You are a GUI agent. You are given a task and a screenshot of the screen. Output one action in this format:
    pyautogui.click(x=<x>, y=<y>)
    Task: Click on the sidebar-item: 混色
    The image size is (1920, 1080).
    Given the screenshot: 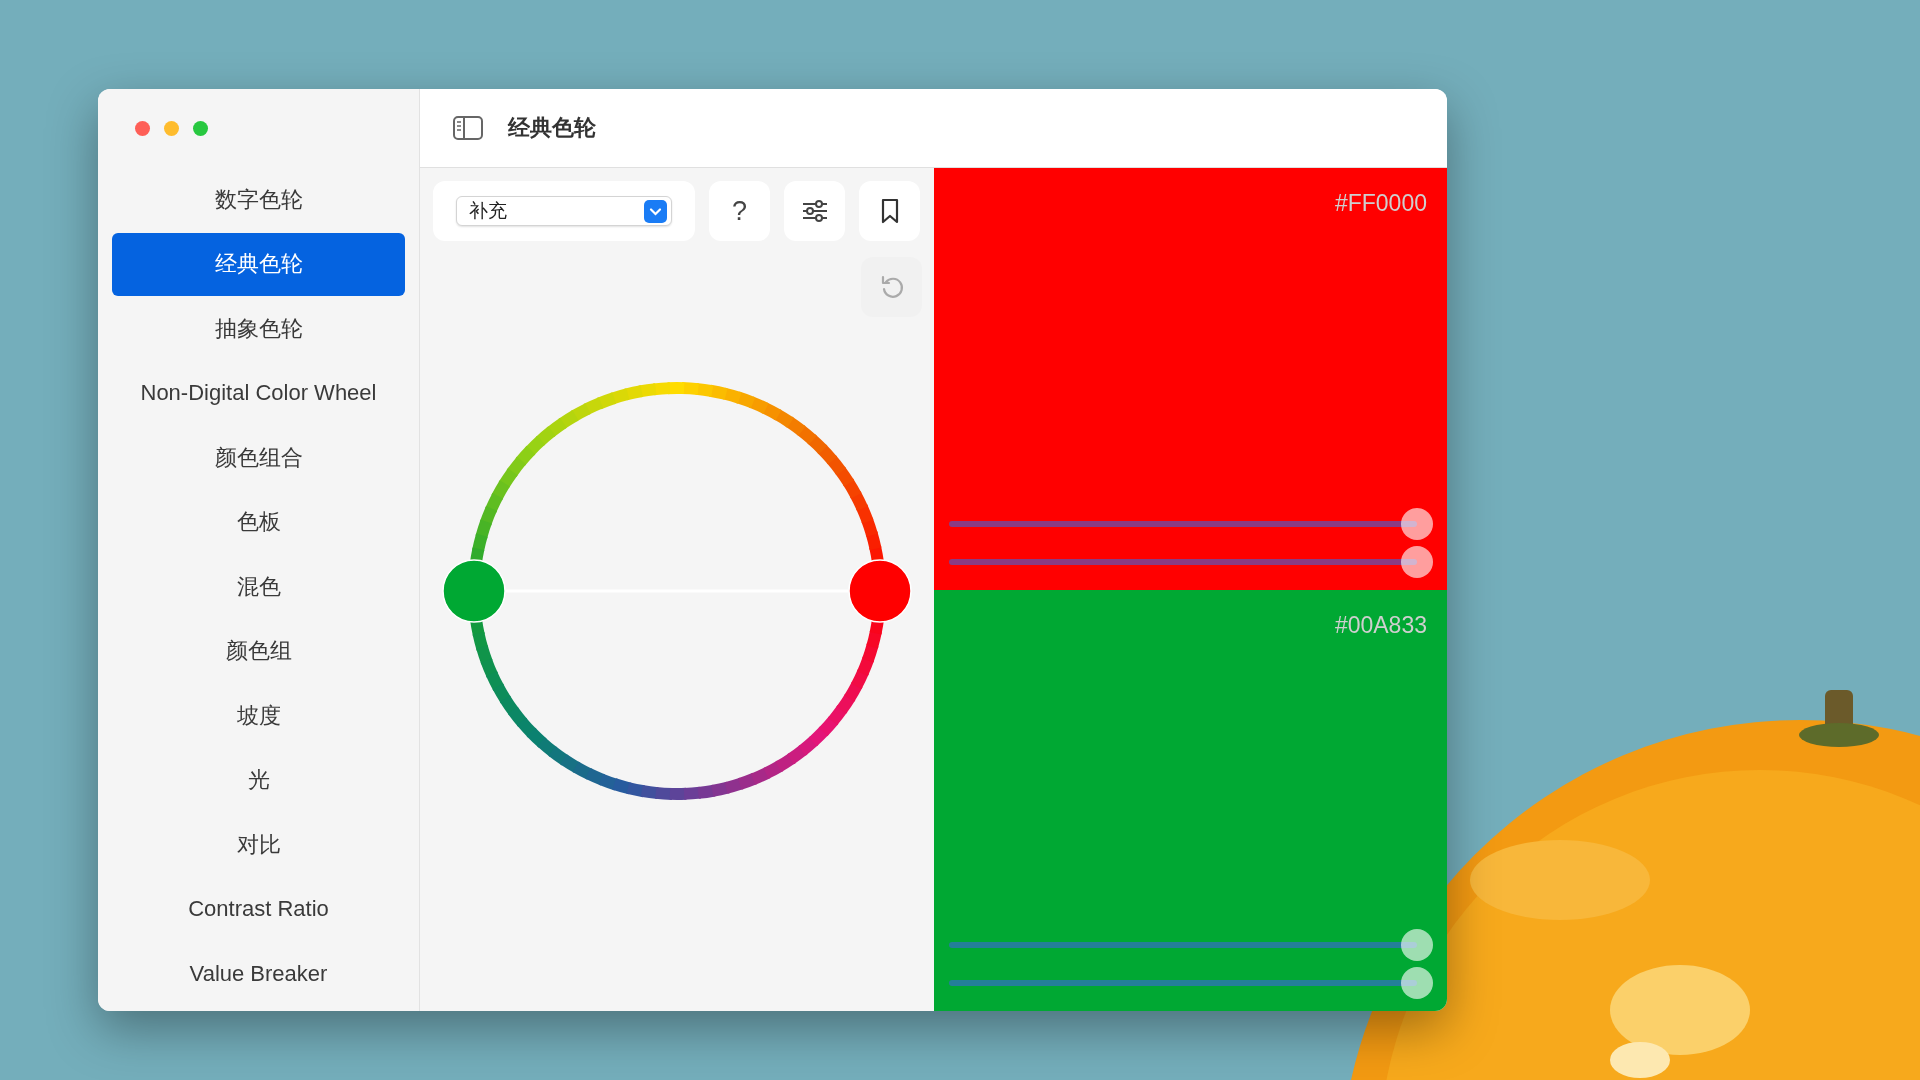 What is the action you would take?
    pyautogui.click(x=258, y=586)
    